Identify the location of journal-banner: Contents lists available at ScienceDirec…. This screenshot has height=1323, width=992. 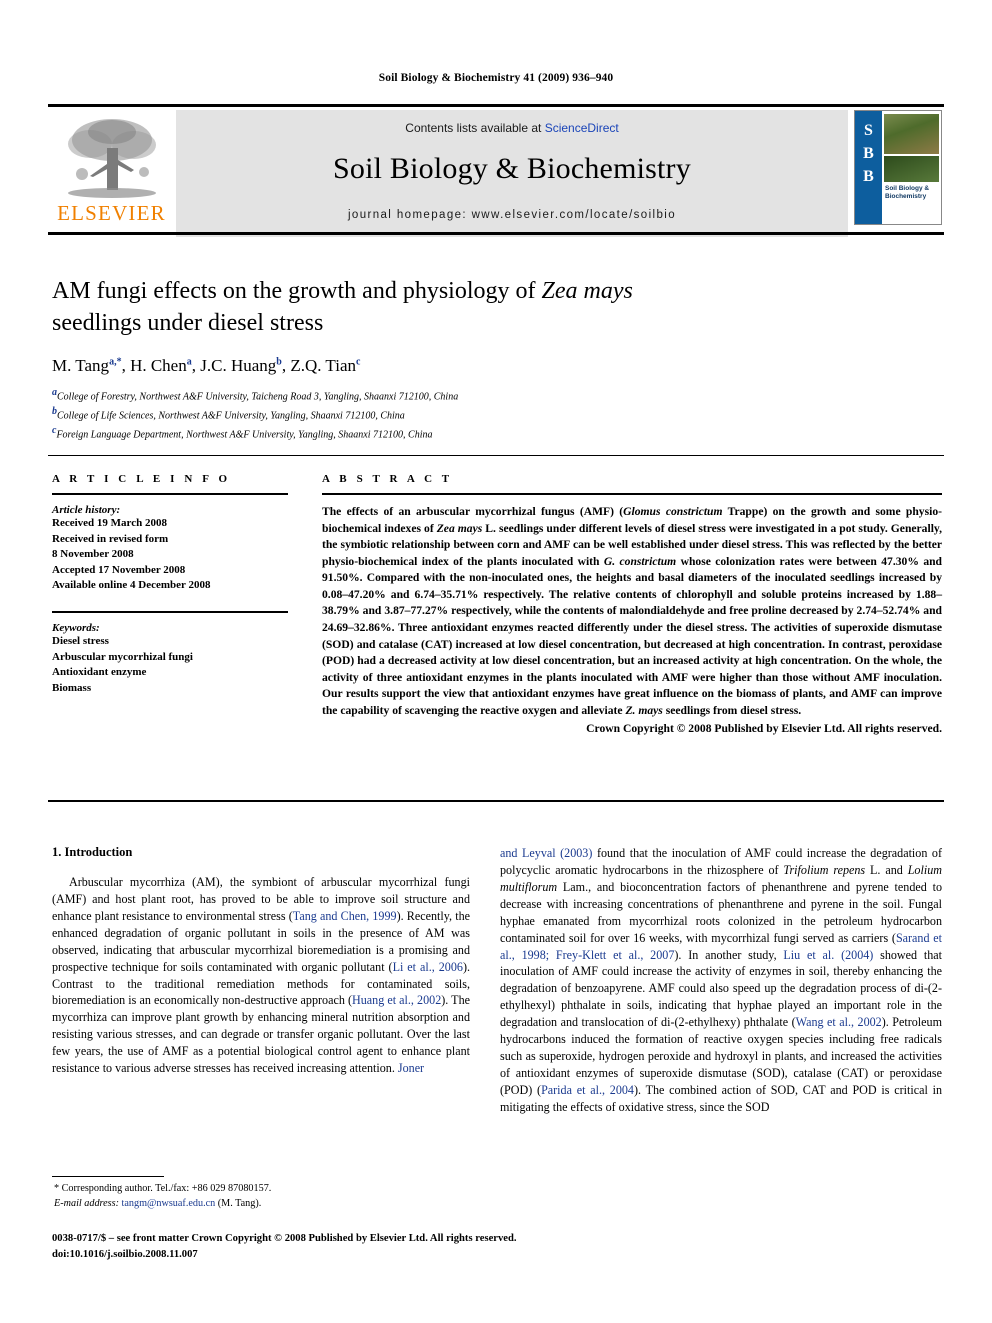
(512, 173).